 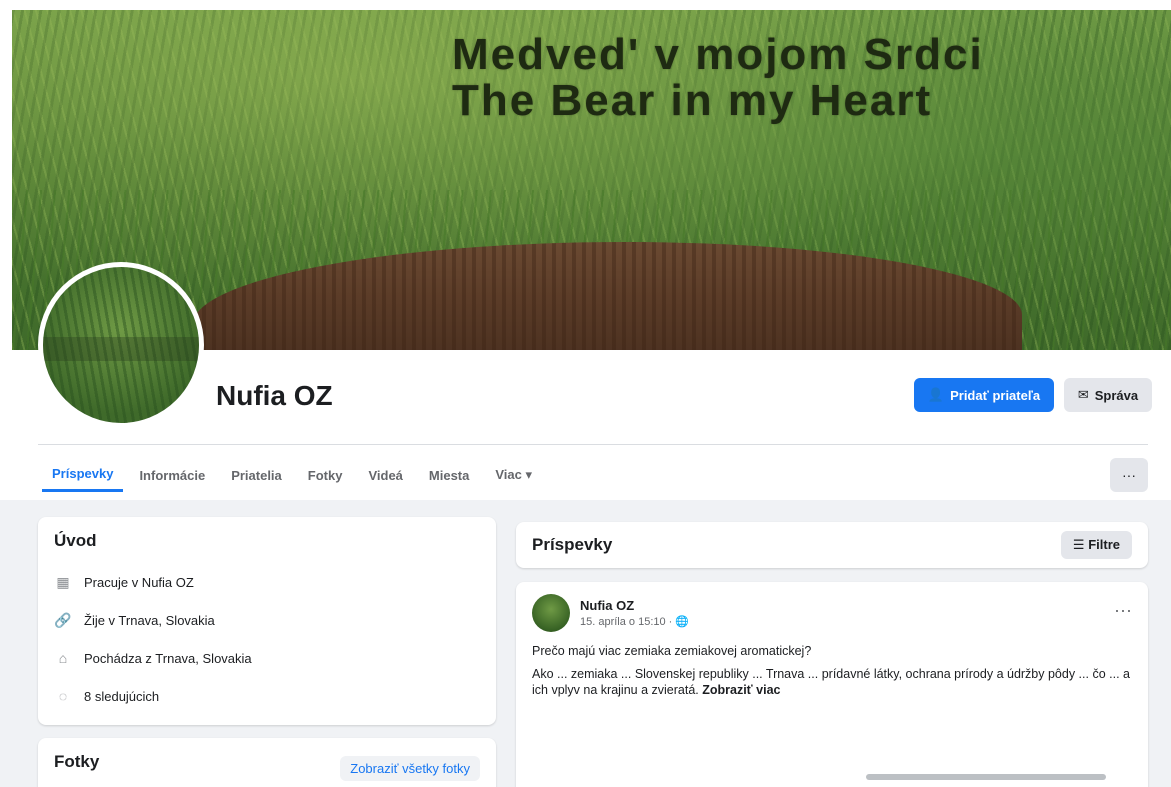 What do you see at coordinates (168, 658) in the screenshot?
I see `intro-row-text: Pochádza z Trnava, Slovakia` at bounding box center [168, 658].